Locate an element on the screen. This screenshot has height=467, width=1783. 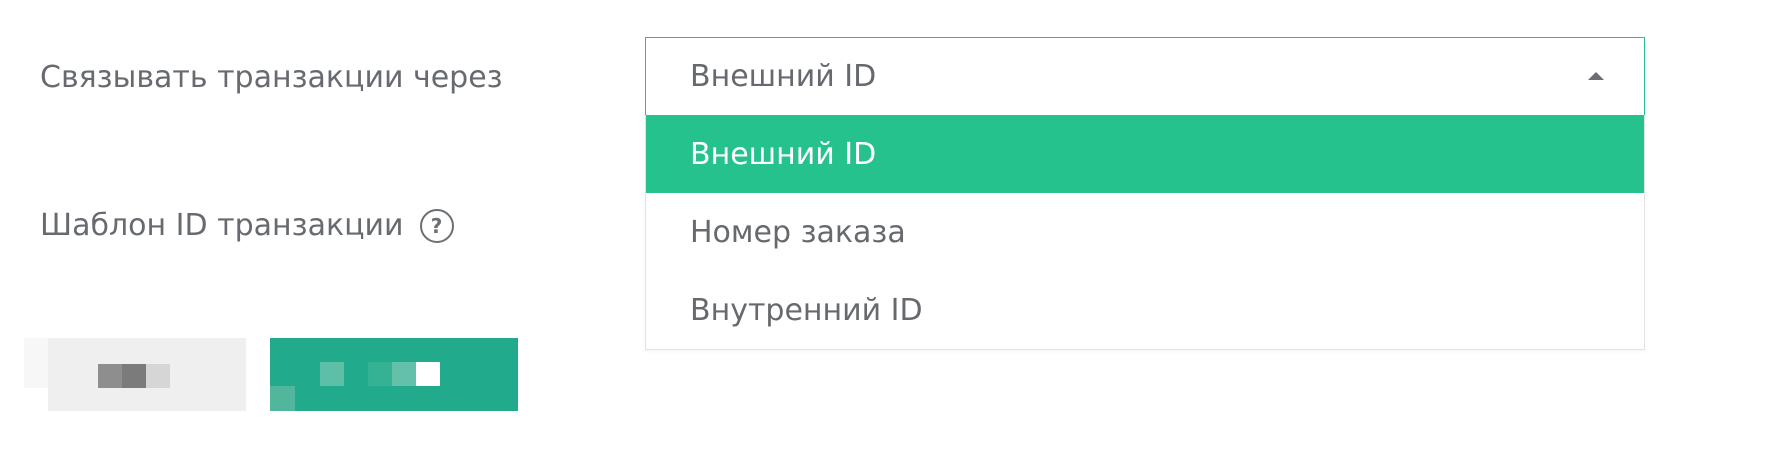
option-order-number: Номер заказа is located at coordinates (1145, 232).